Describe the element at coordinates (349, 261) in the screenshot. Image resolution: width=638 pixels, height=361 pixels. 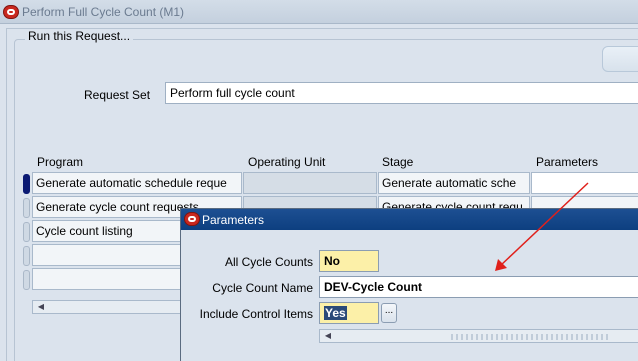
I see `all-cycle-counts-field: No` at that location.